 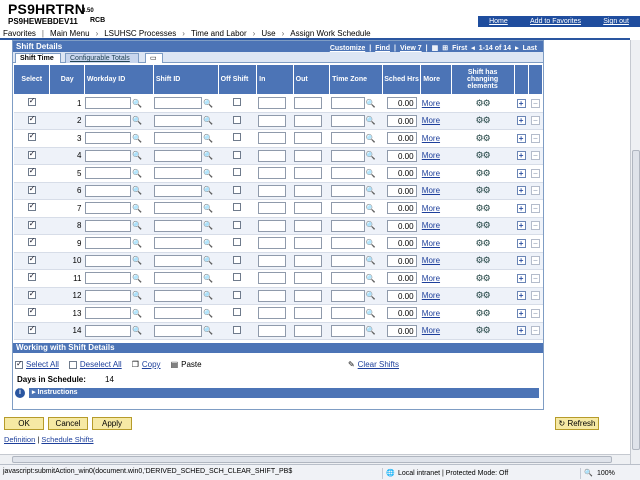 I want to click on zoom-icon: 🔍, so click(x=586, y=473).